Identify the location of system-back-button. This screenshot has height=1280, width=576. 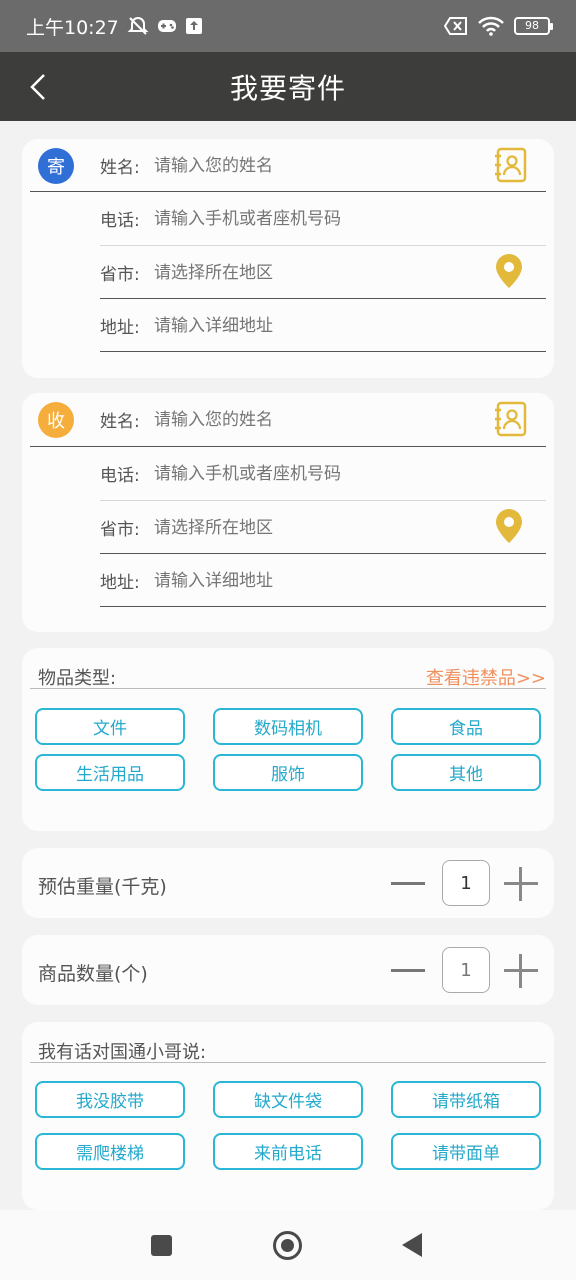
(412, 1245).